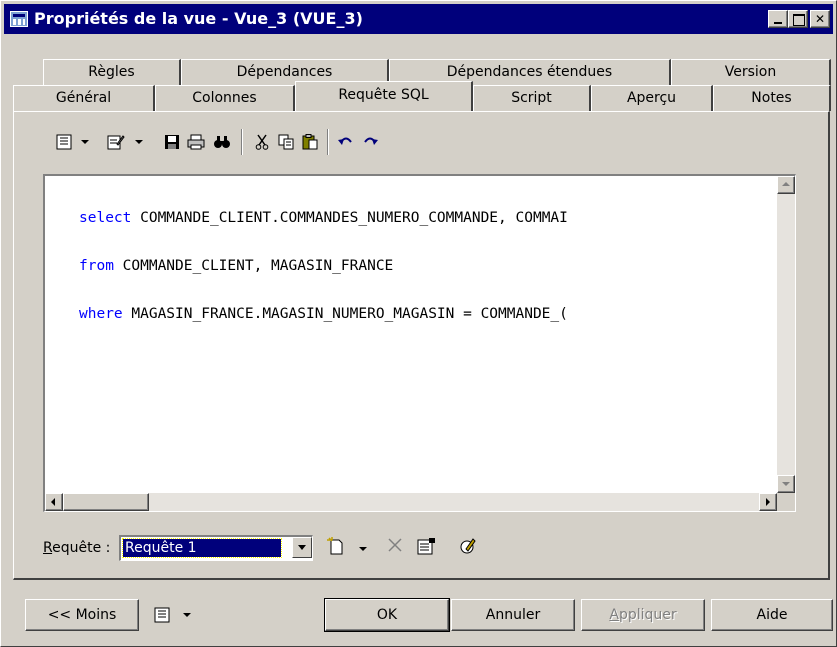 The width and height of the screenshot is (837, 647). What do you see at coordinates (286, 142) in the screenshot?
I see `copy-icon` at bounding box center [286, 142].